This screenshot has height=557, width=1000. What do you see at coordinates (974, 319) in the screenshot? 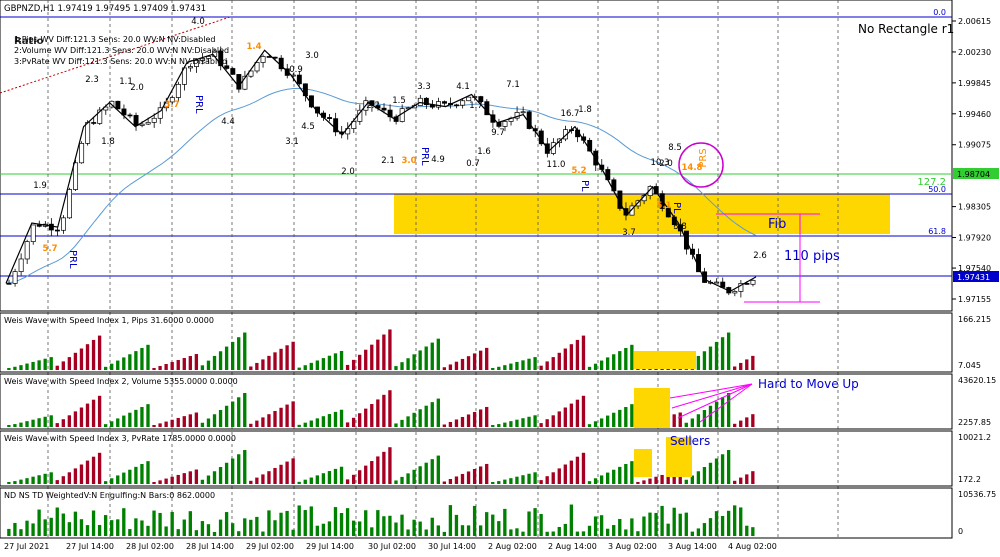
I see `panel-scale-max: 166.215` at bounding box center [974, 319].